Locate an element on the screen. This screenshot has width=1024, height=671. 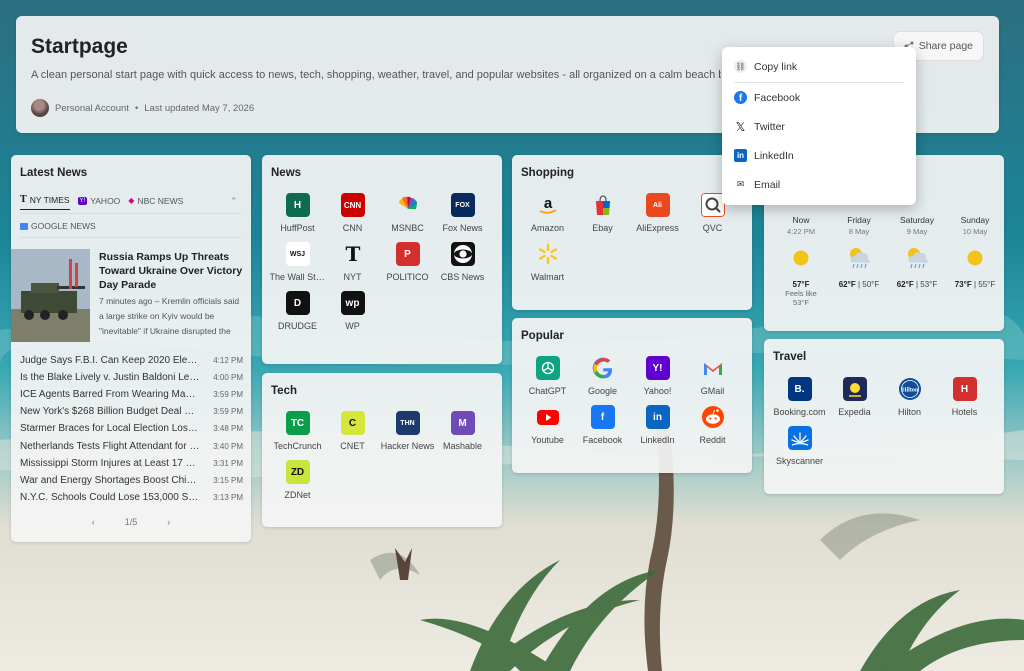
link-expedia: Expedia is located at coordinates (854, 397).